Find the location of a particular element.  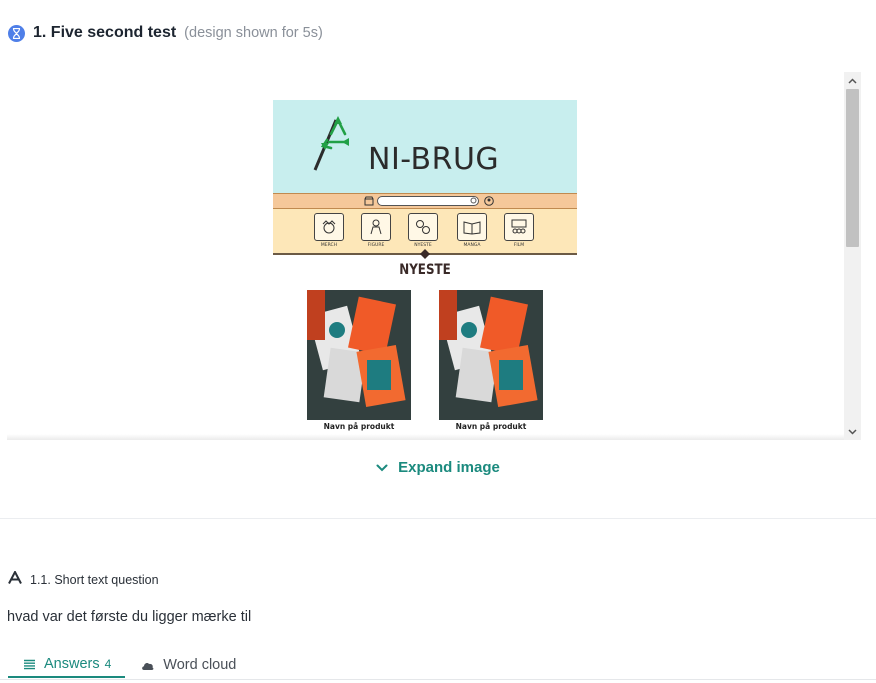

tab-answers: Answers 4 is located at coordinates (67, 665).